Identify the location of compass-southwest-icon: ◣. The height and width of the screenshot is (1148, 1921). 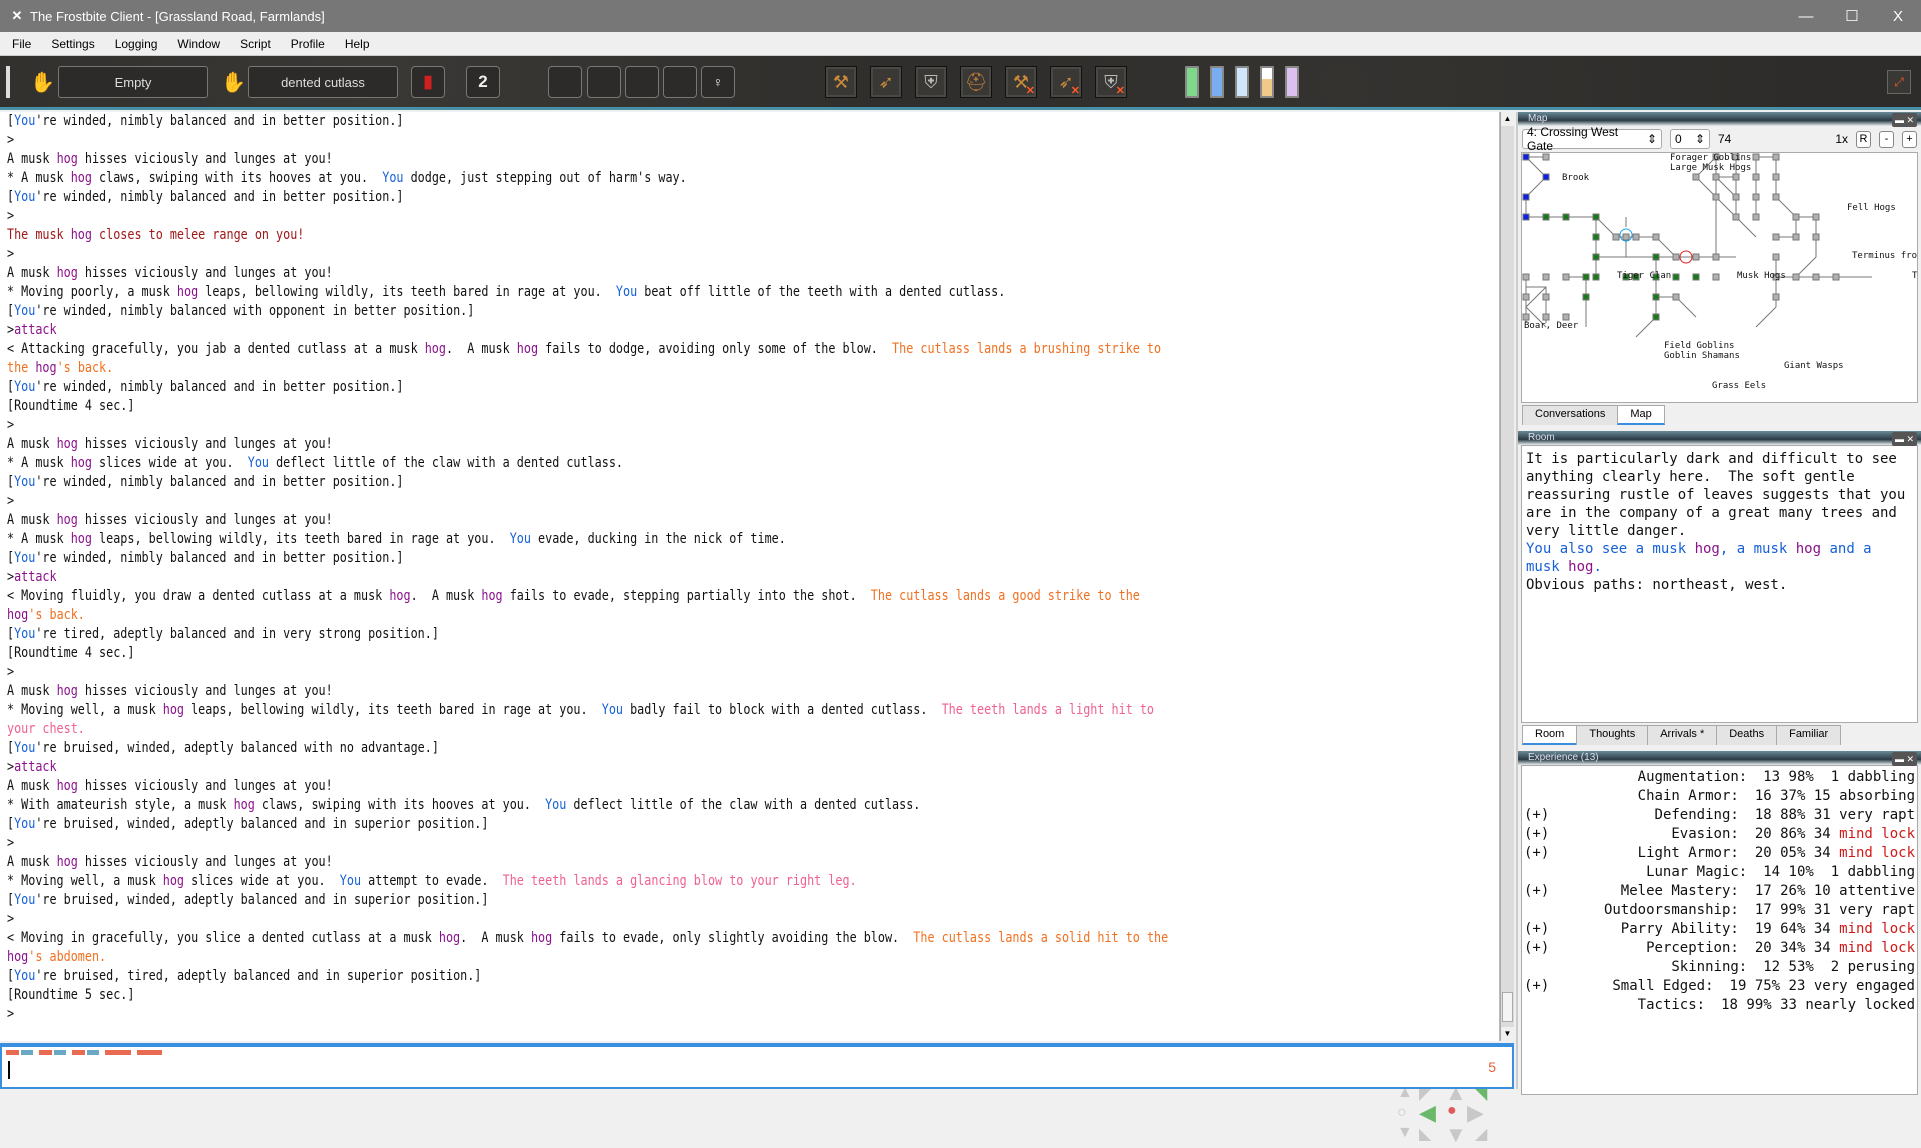
(1425, 1134).